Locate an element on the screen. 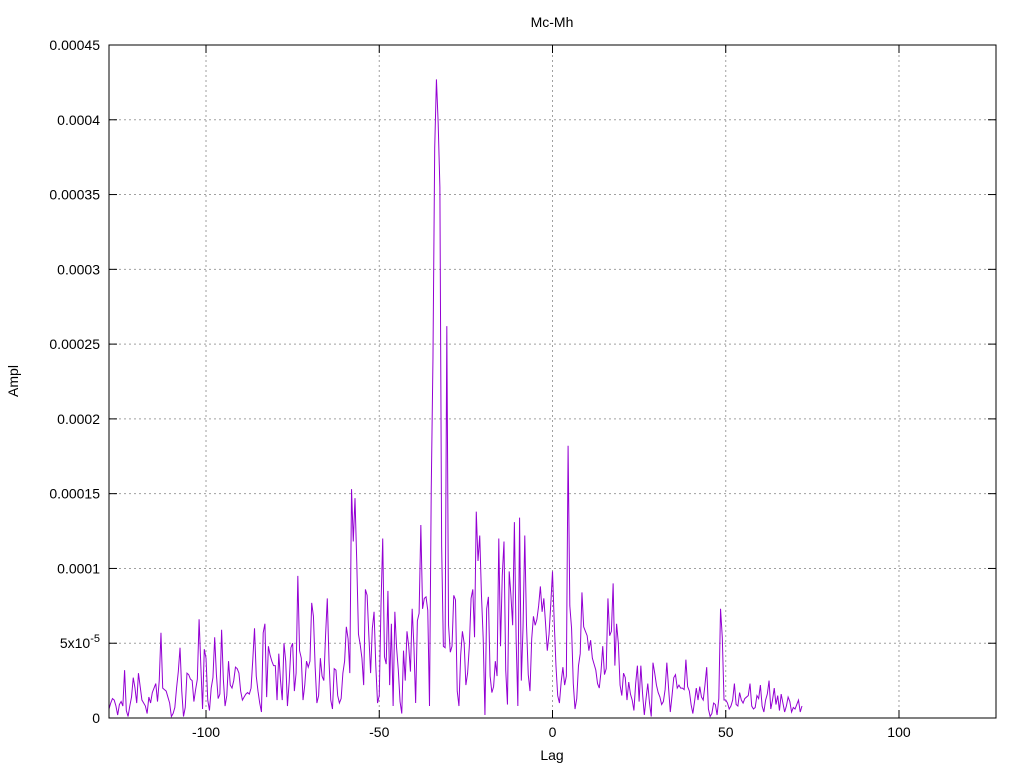 This screenshot has width=1024, height=768. y-tick-label: 0.00015 is located at coordinates (74, 494).